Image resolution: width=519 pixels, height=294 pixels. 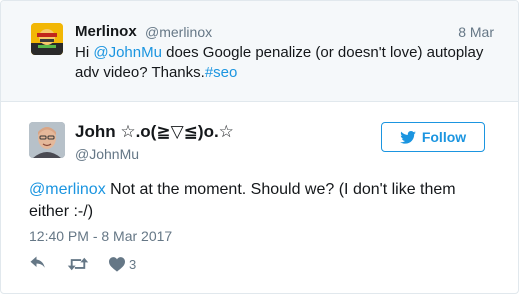 I want to click on heart-icon, so click(x=117, y=264).